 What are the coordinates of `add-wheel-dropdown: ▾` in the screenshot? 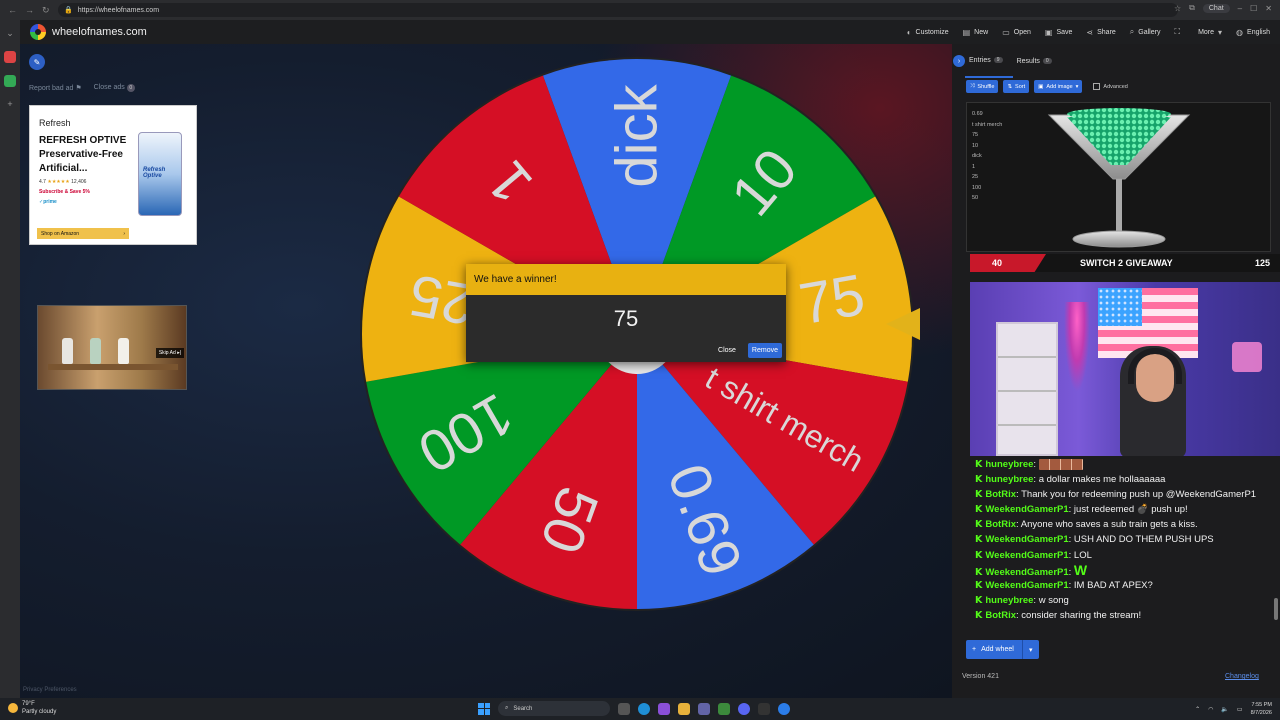 It's located at (1031, 650).